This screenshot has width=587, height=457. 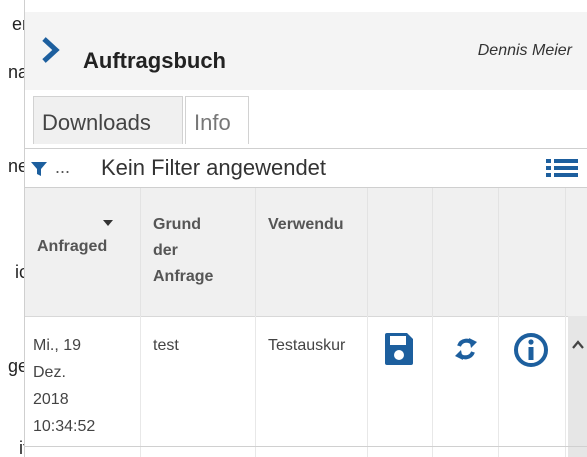 I want to click on info-icon, so click(x=531, y=350).